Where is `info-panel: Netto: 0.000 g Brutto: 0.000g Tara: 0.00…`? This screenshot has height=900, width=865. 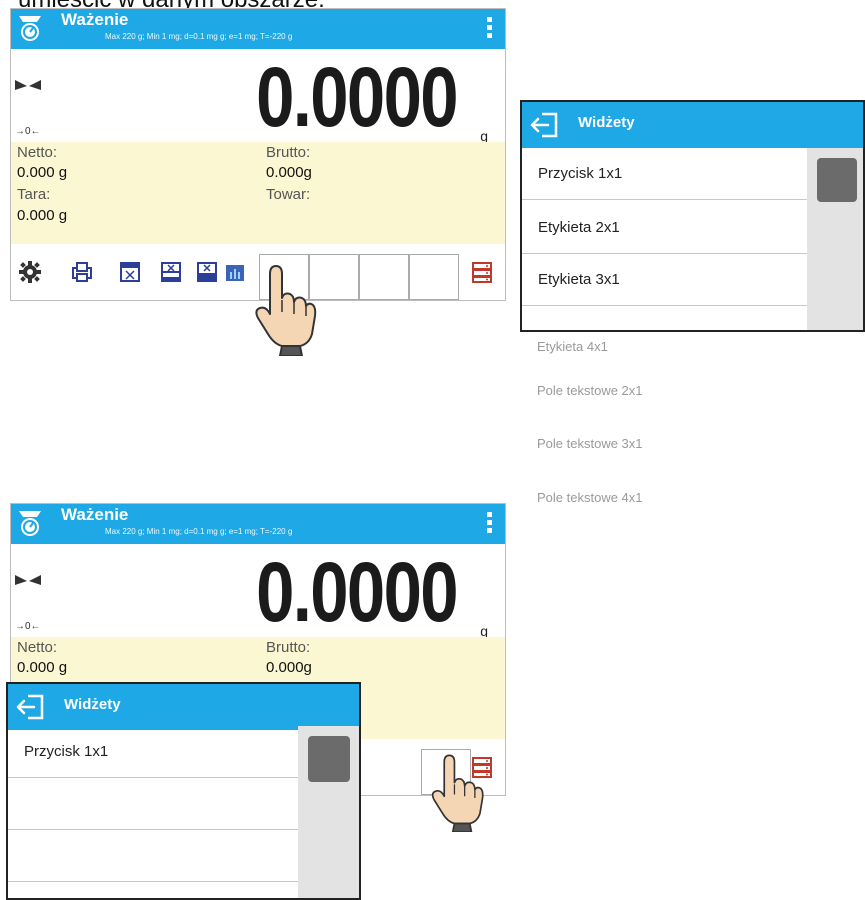
info-panel: Netto: 0.000 g Brutto: 0.000g Tara: 0.00… is located at coordinates (258, 193).